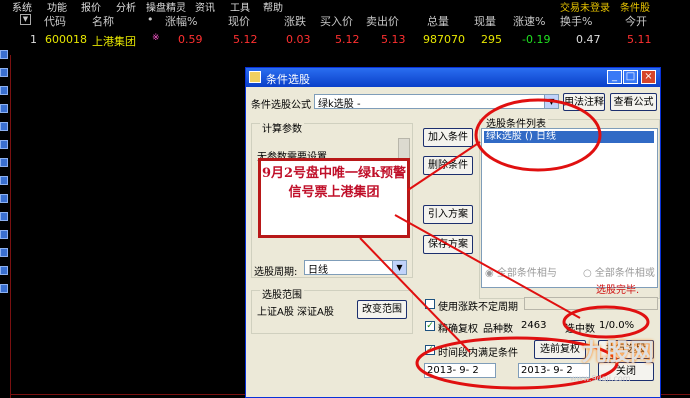 Image resolution: width=690 pixels, height=398 pixels. Describe the element at coordinates (538, 135) in the screenshot. I see `highlight-ellipse` at that location.